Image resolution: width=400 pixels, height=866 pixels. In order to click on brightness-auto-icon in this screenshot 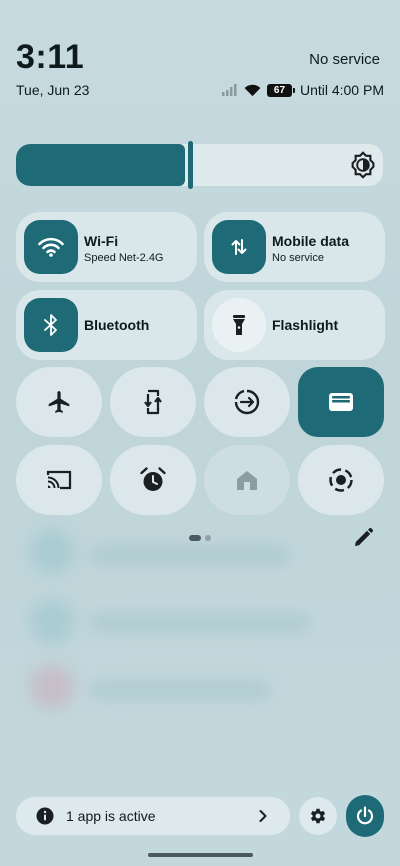, I will do `click(363, 165)`.